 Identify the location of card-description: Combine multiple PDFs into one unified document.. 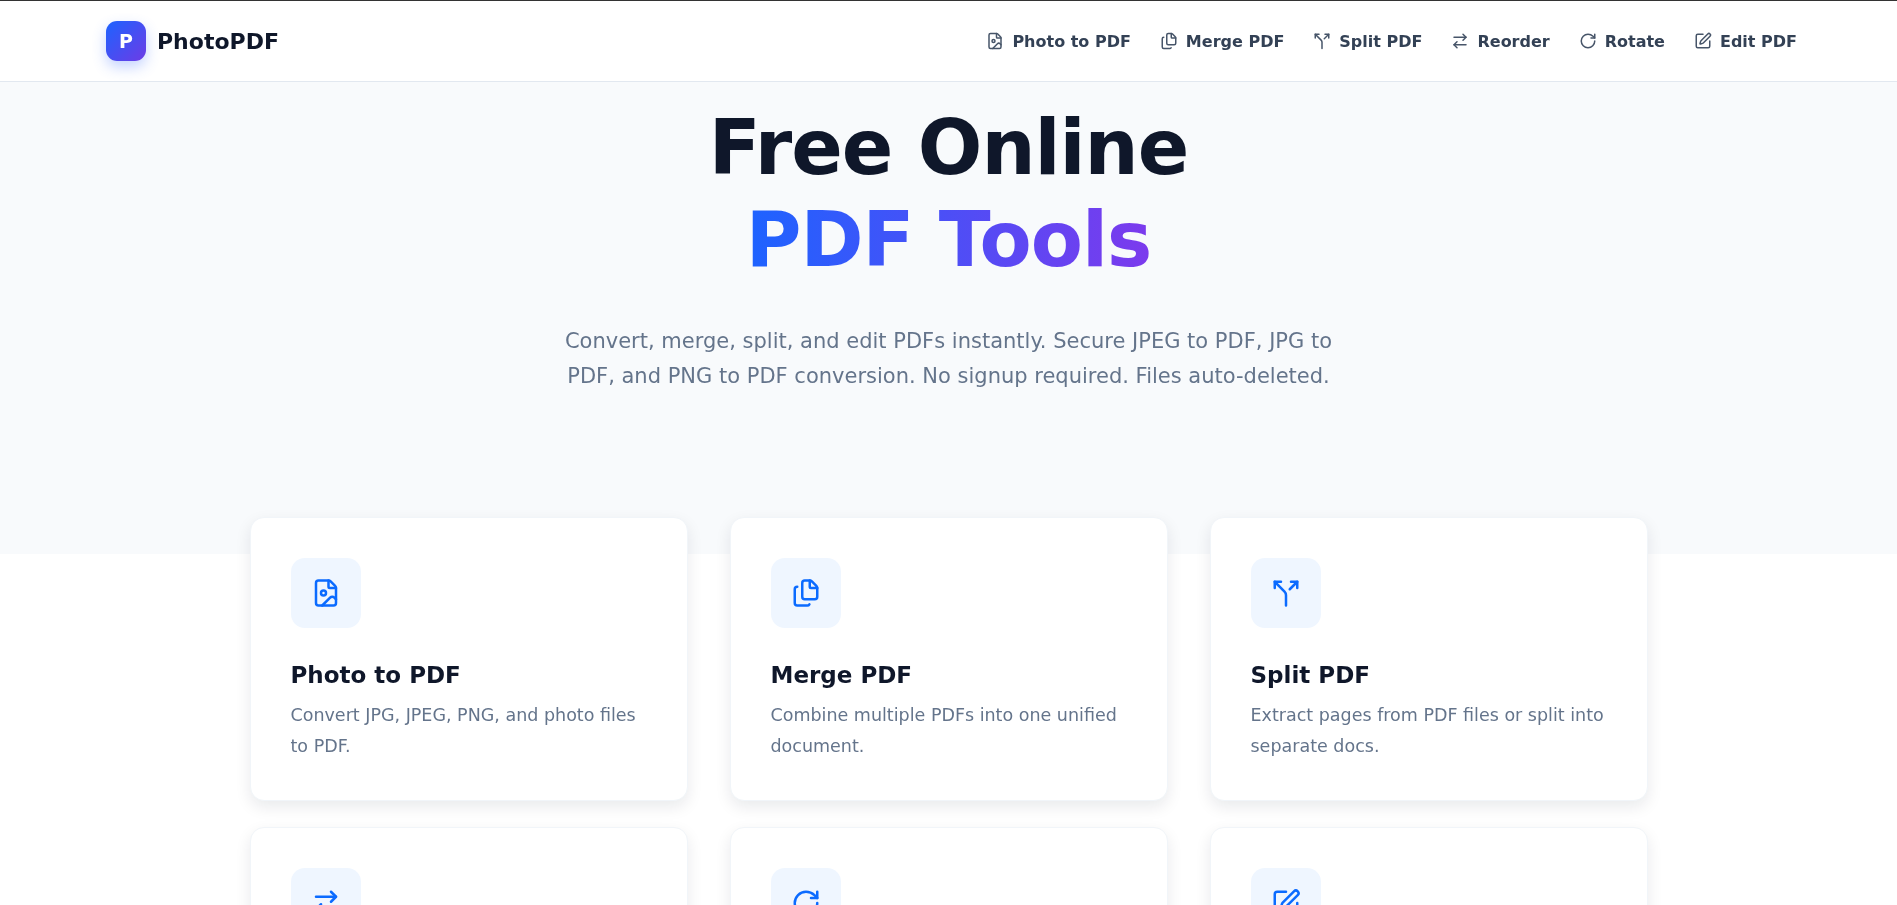
(944, 731).